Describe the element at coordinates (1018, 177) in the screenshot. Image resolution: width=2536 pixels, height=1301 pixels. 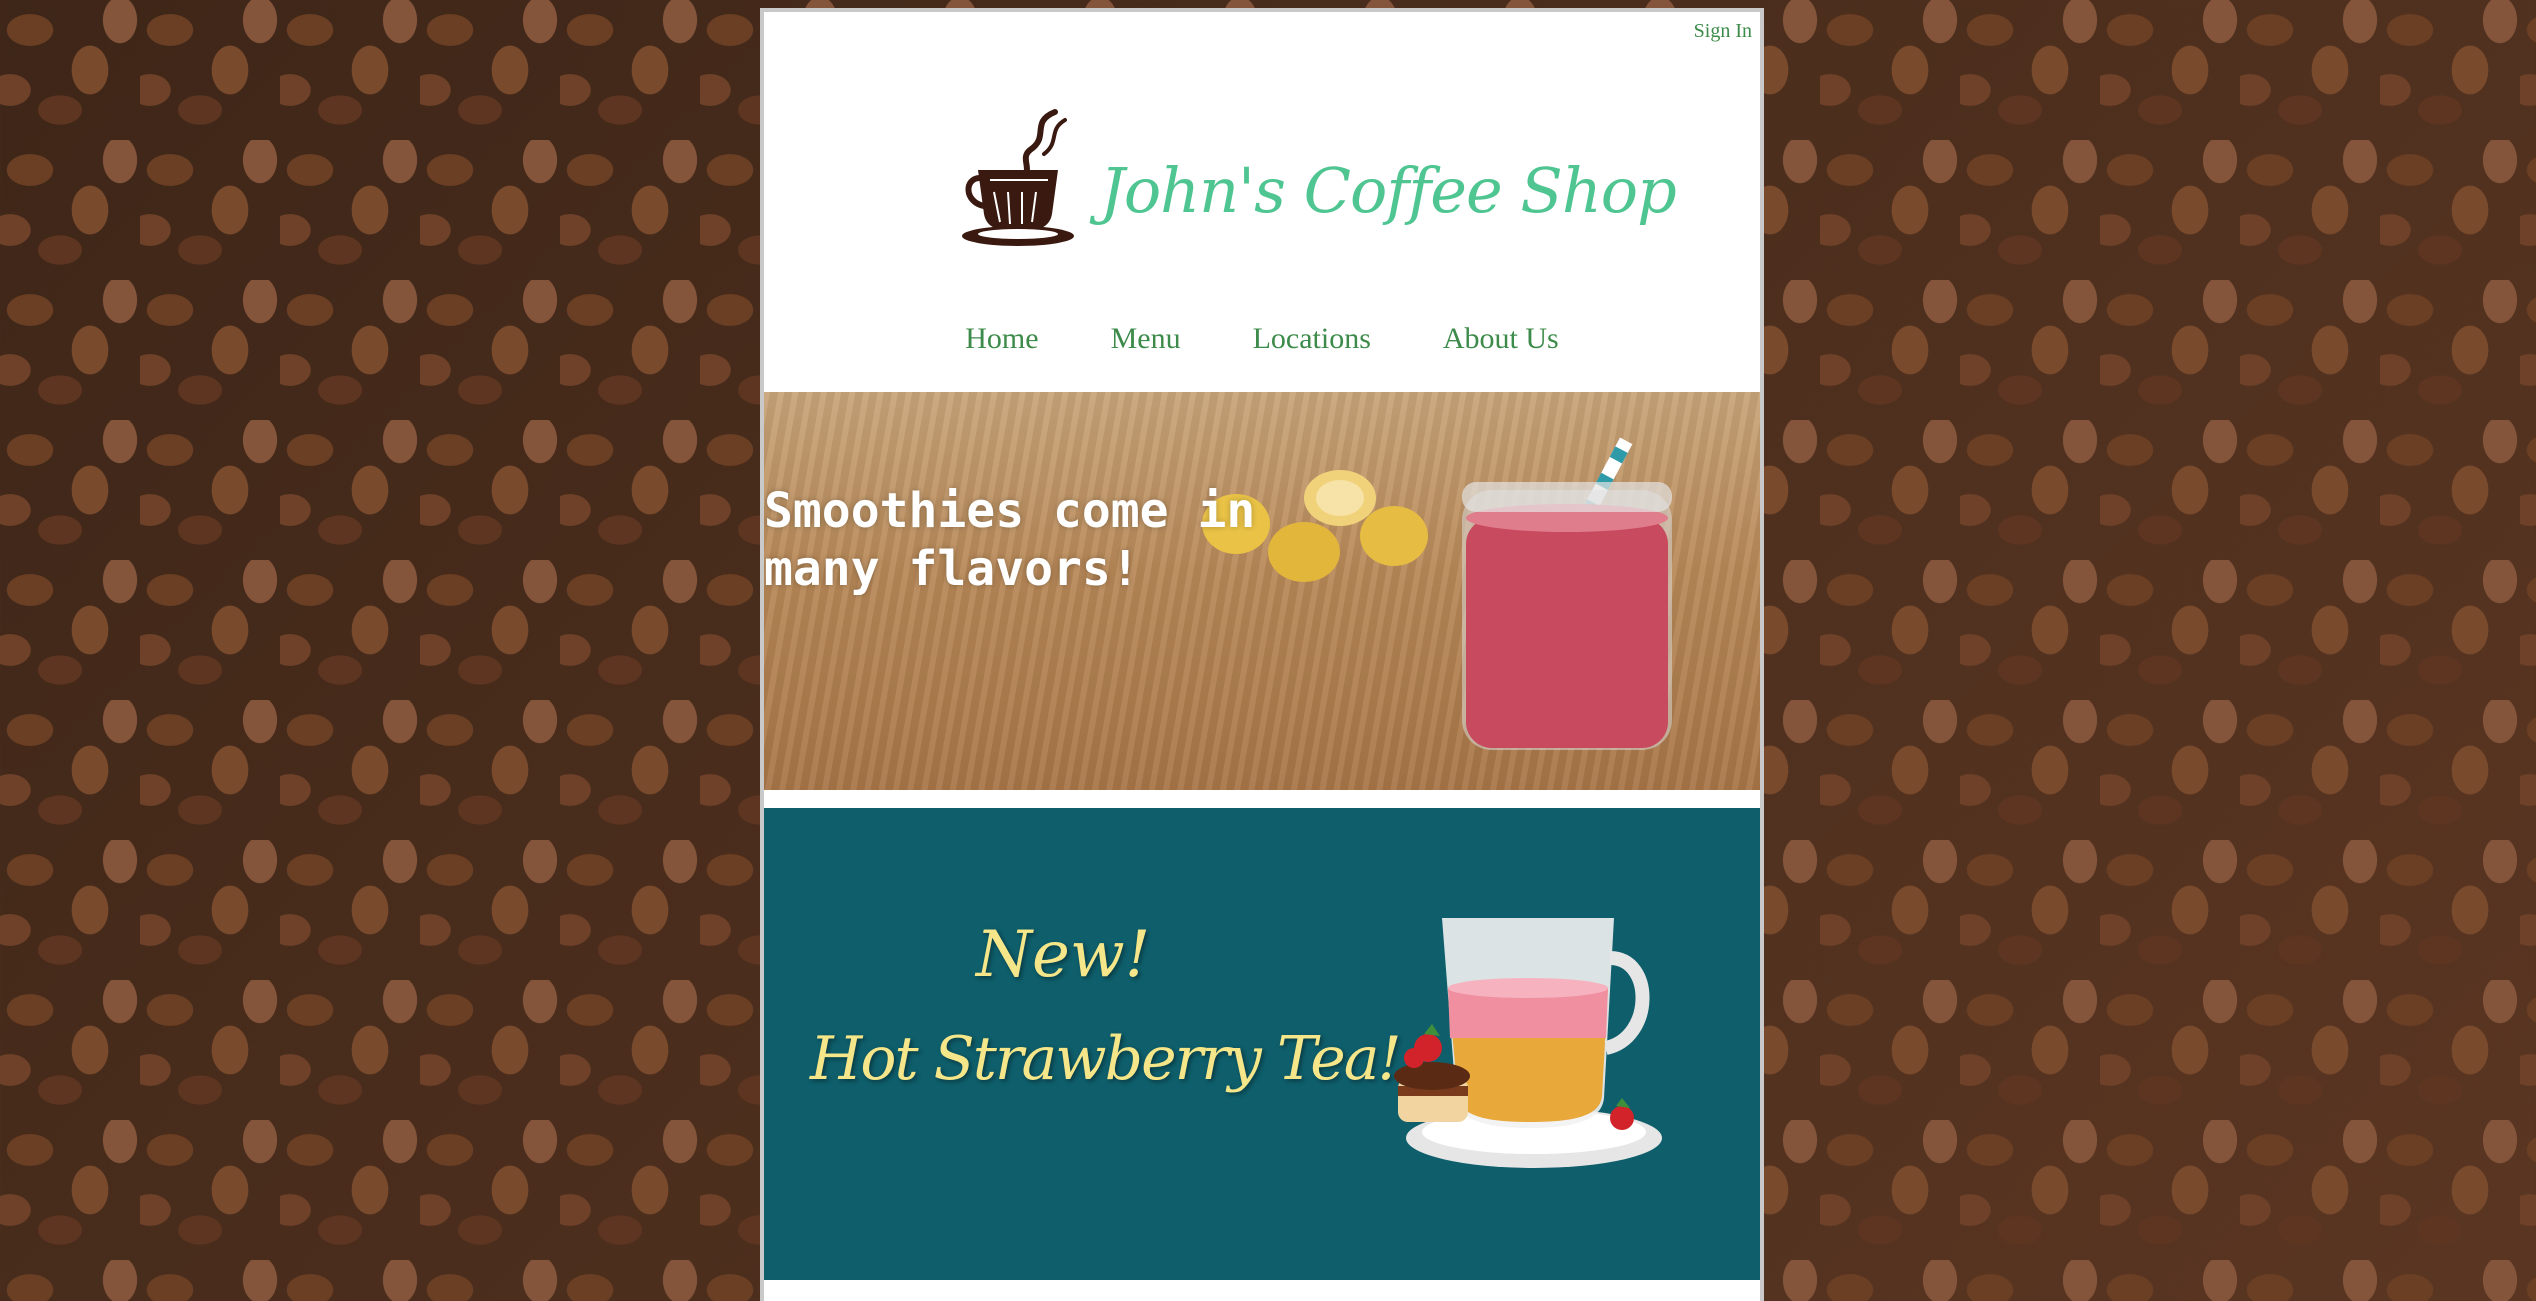
I see `coffee-cup-logo-icon` at that location.